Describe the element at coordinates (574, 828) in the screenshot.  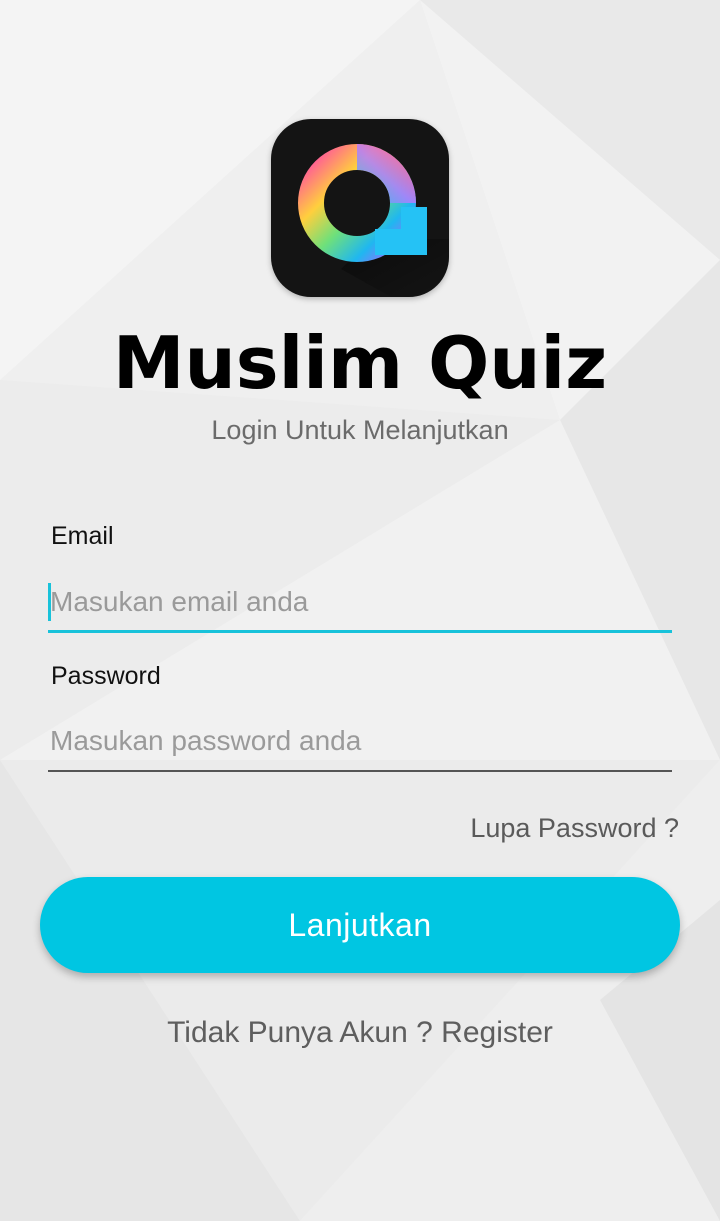
I see `forgot-password-link: Lupa Password ?` at that location.